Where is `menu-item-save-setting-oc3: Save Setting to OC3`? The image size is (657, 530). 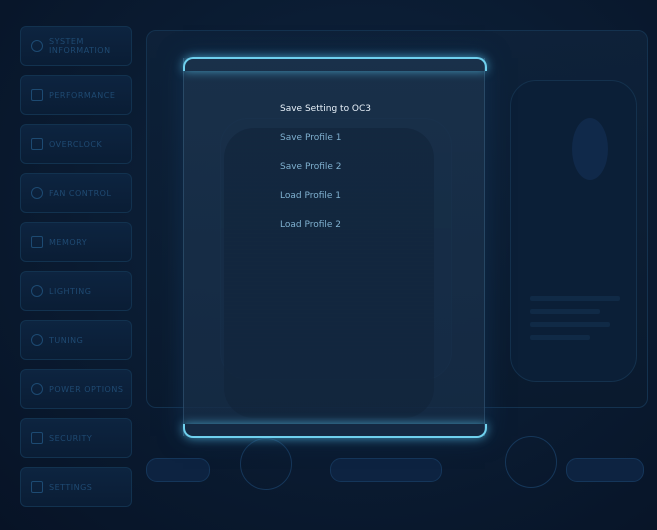
menu-item-save-setting-oc3: Save Setting to OC3 is located at coordinates (325, 114).